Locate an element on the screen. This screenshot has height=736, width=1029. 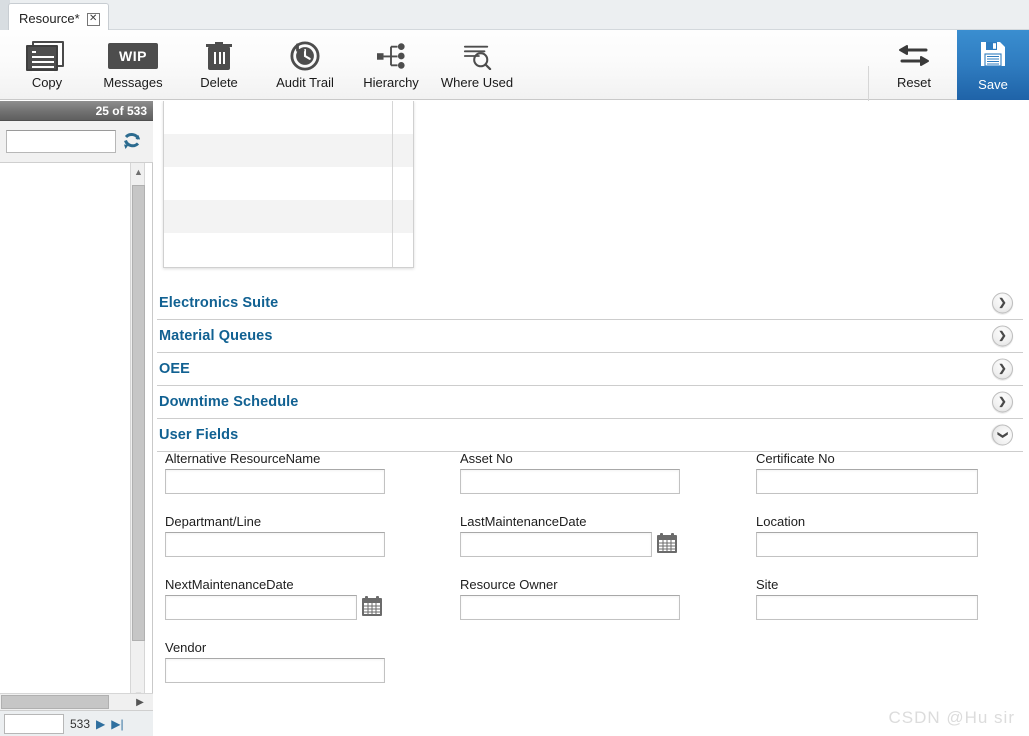
section-oee: OEE ❯ is located at coordinates (590, 369).